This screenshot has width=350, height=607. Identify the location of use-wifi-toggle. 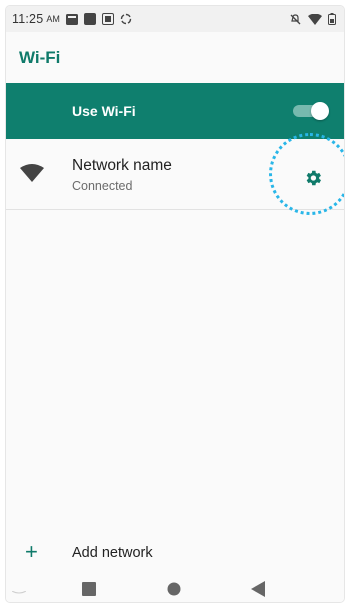
(311, 111).